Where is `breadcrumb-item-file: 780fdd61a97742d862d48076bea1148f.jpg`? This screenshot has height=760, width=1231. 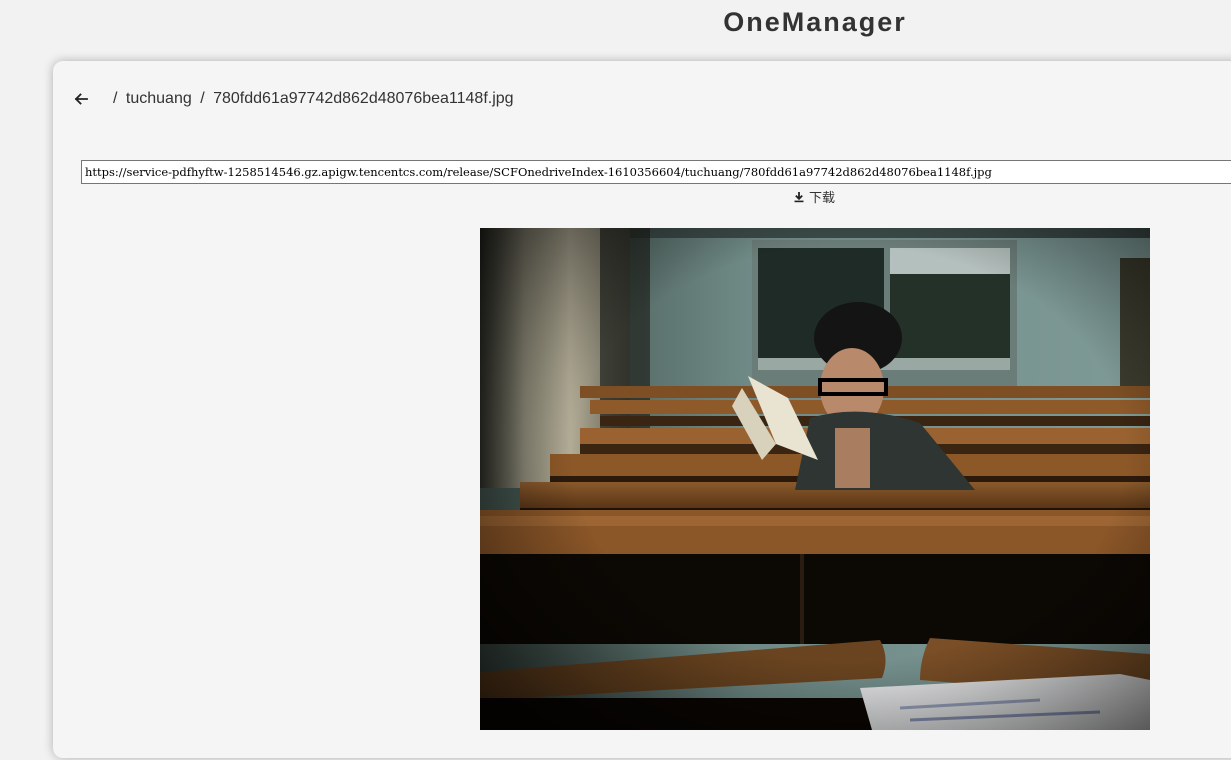
breadcrumb-item-file: 780fdd61a97742d862d48076bea1148f.jpg is located at coordinates (363, 98).